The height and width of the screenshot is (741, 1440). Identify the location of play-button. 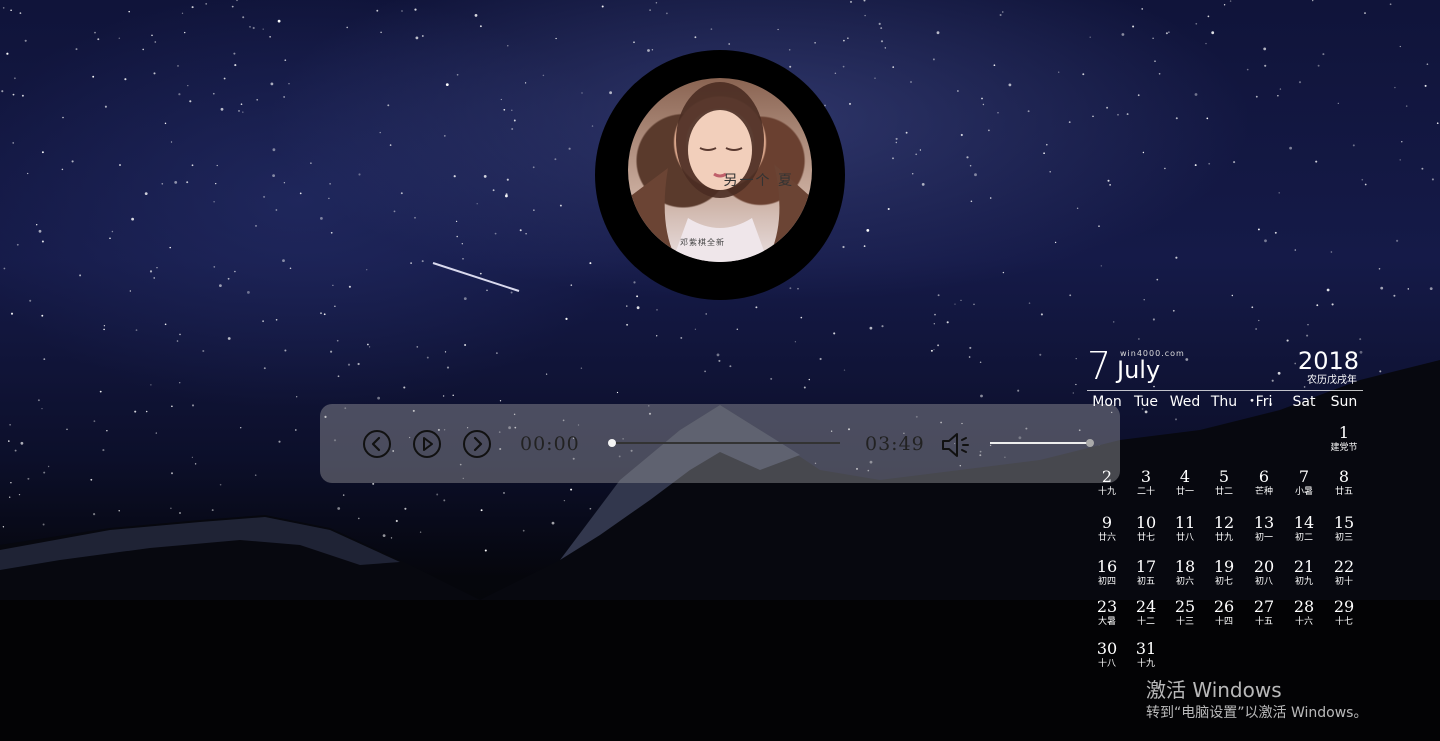
(427, 444).